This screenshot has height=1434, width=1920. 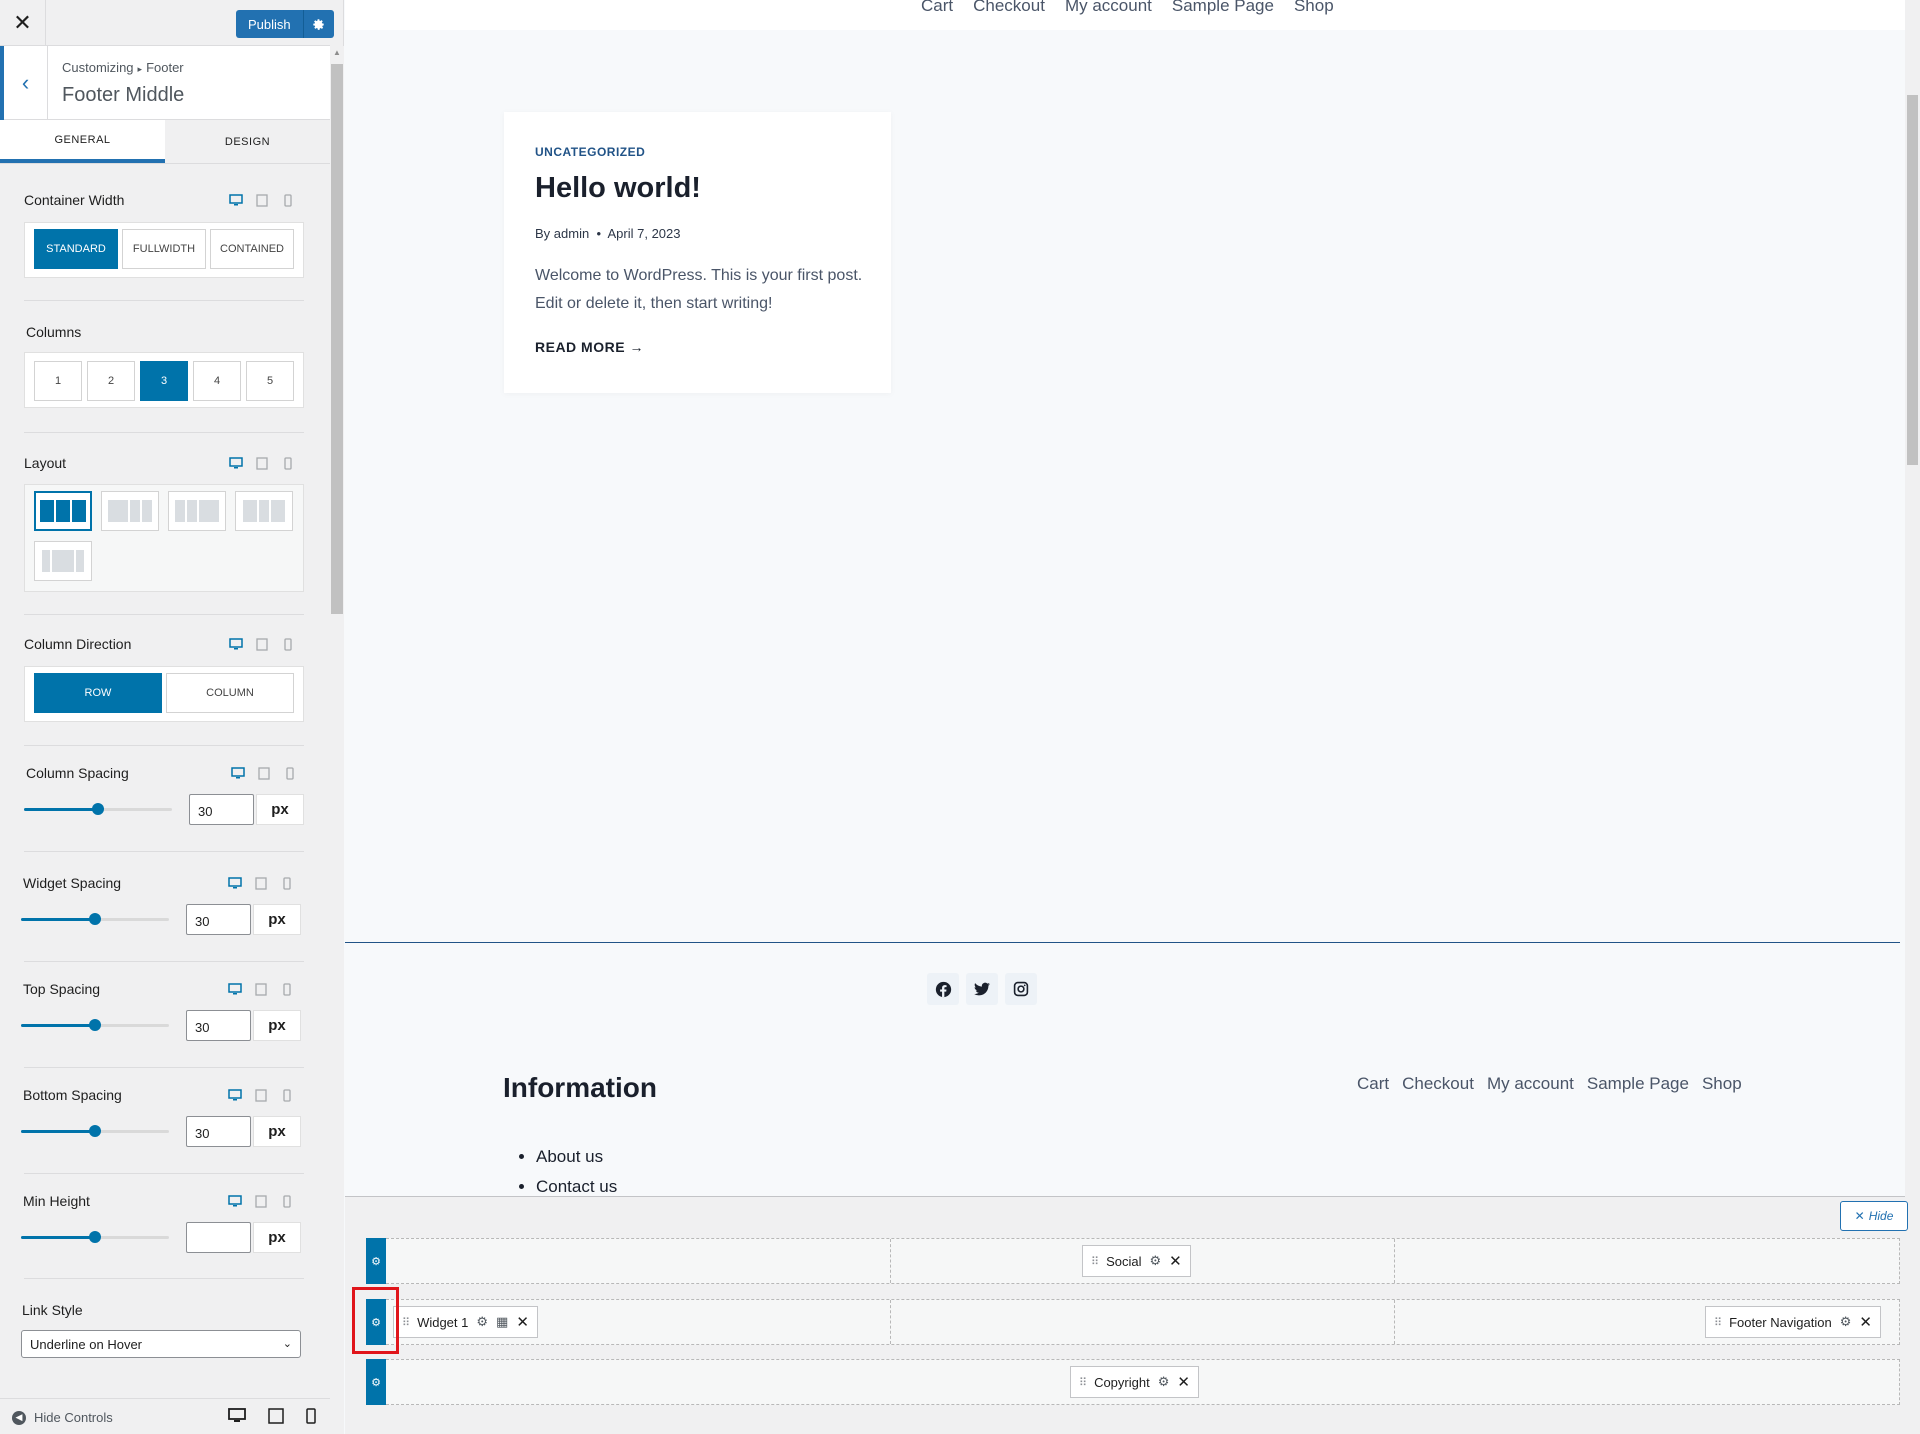 What do you see at coordinates (247, 141) in the screenshot?
I see `tab-design: DESIGN` at bounding box center [247, 141].